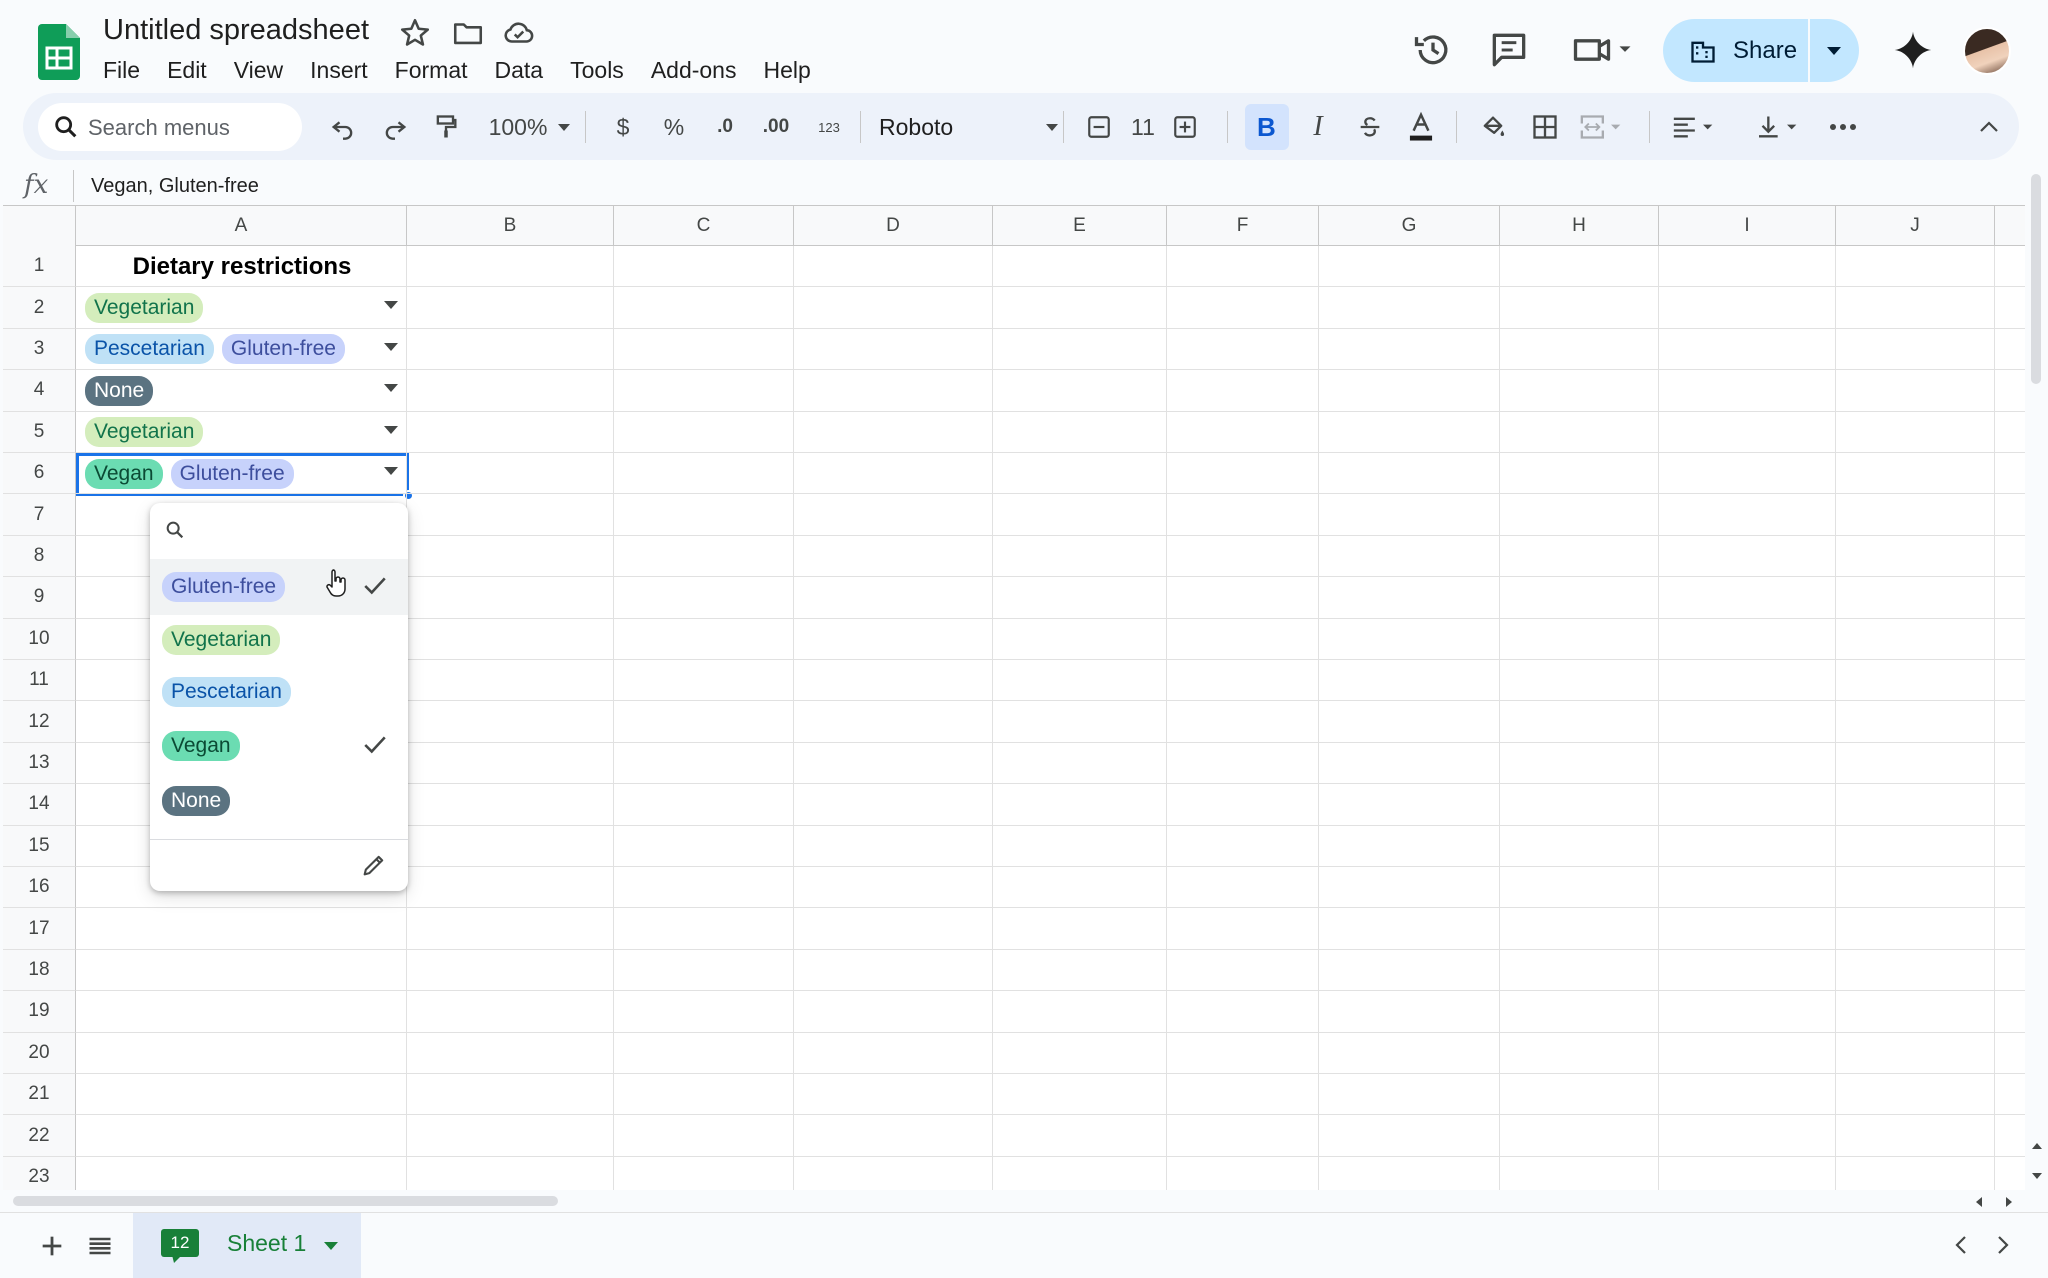  What do you see at coordinates (1603, 50) in the screenshot?
I see `meet-call-icon` at bounding box center [1603, 50].